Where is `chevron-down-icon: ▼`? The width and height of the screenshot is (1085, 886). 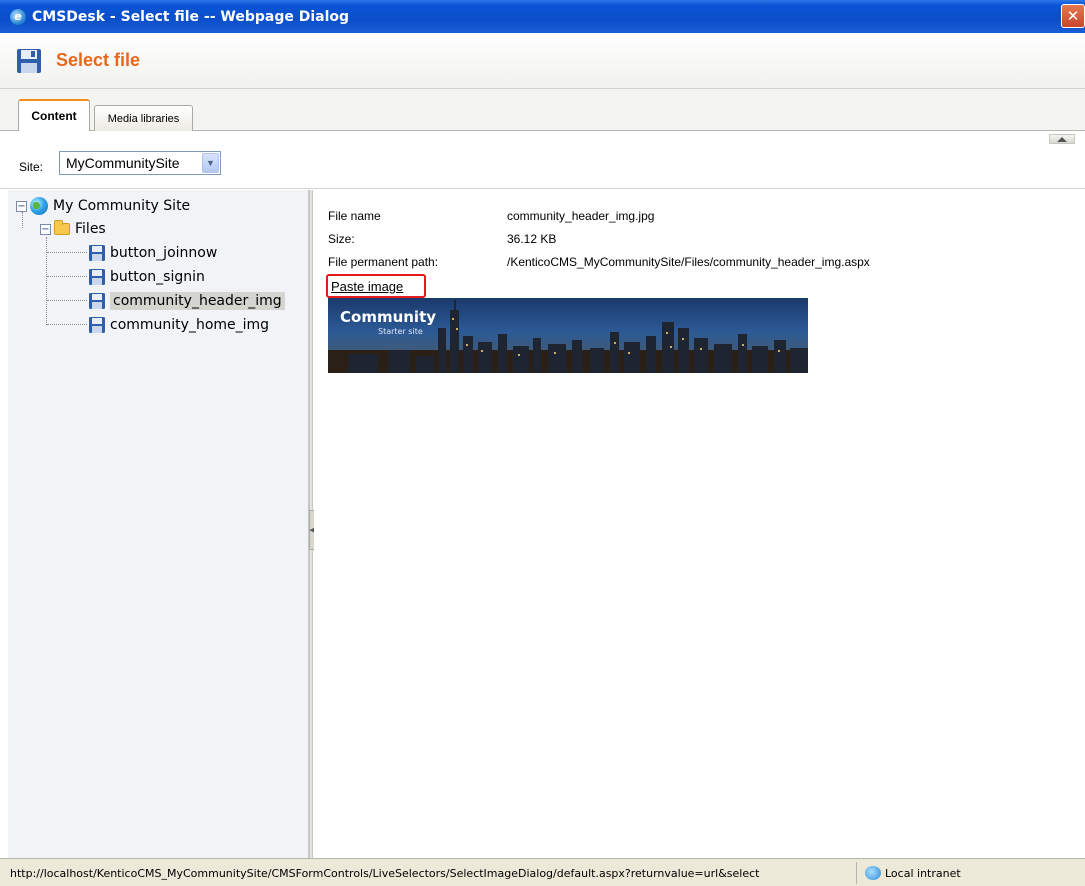 chevron-down-icon: ▼ is located at coordinates (210, 163).